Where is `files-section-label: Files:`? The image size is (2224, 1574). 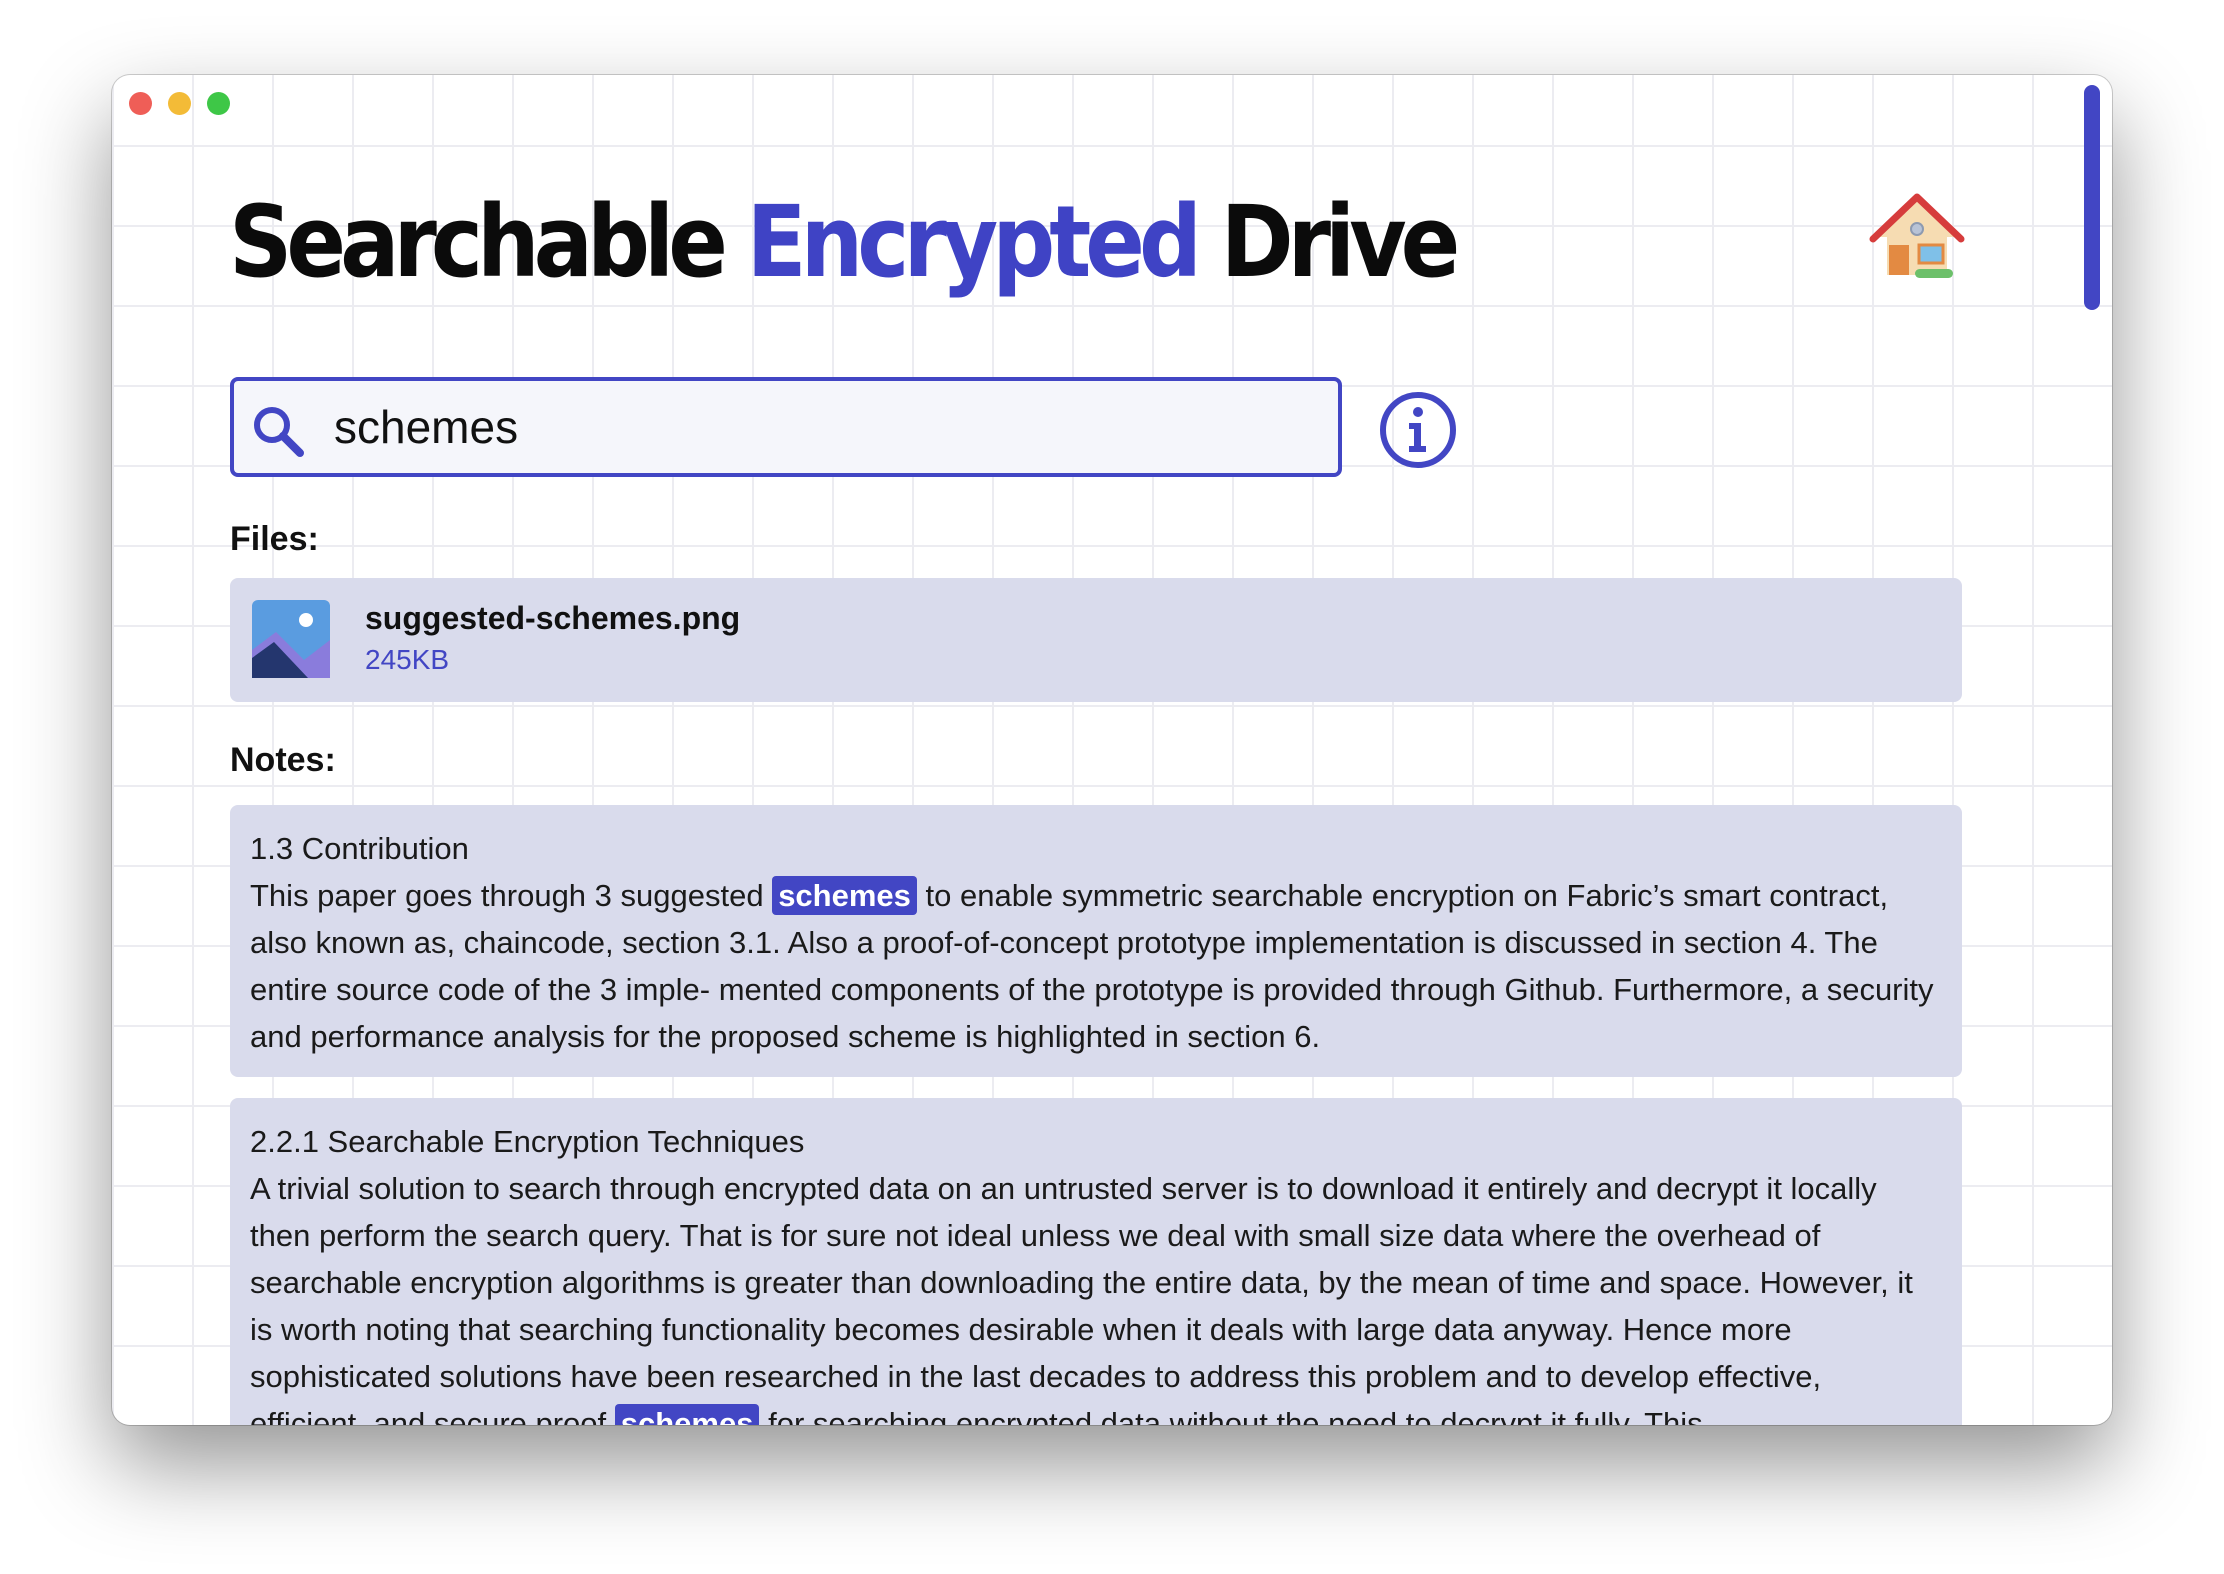 files-section-label: Files: is located at coordinates (274, 539).